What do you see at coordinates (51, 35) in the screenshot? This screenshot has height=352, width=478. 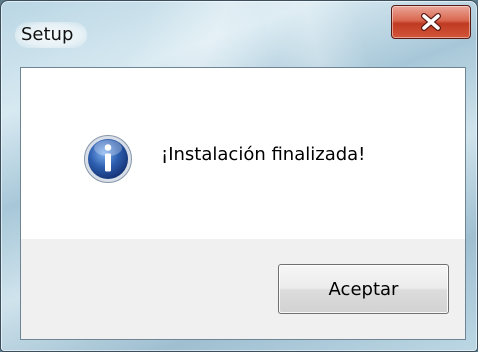 I see `window-title: Setup` at bounding box center [51, 35].